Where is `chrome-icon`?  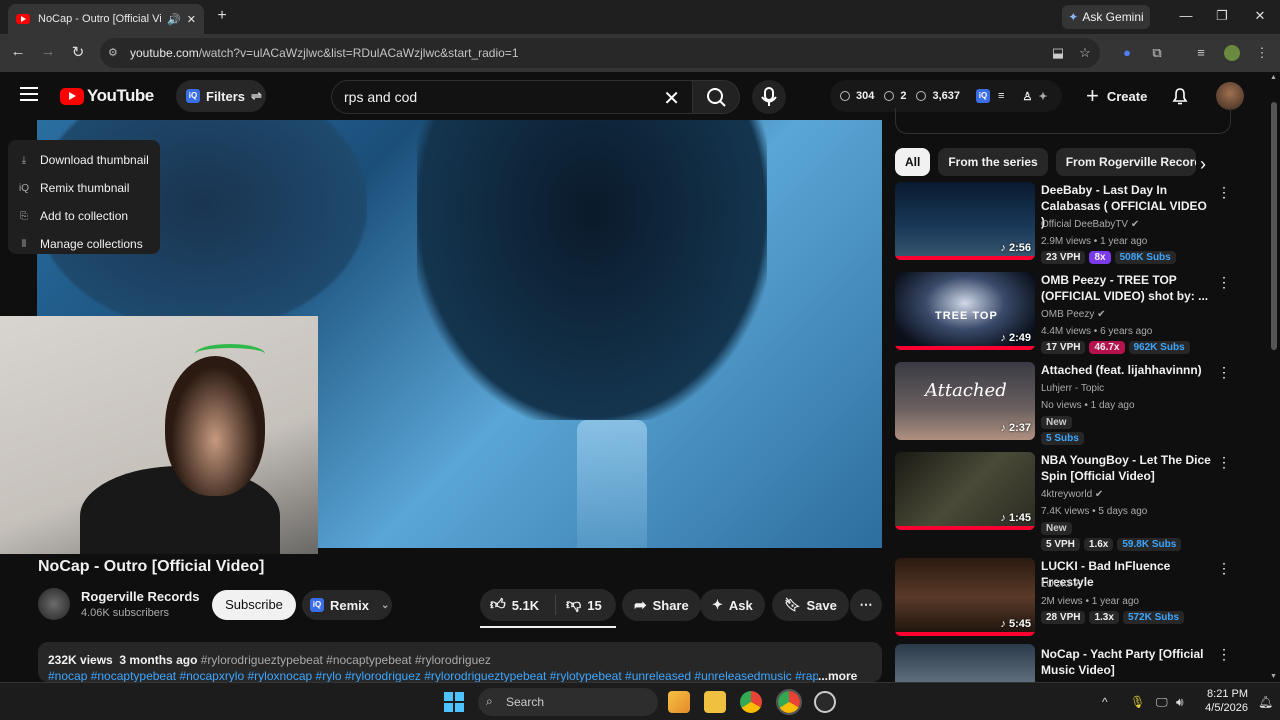 chrome-icon is located at coordinates (751, 702).